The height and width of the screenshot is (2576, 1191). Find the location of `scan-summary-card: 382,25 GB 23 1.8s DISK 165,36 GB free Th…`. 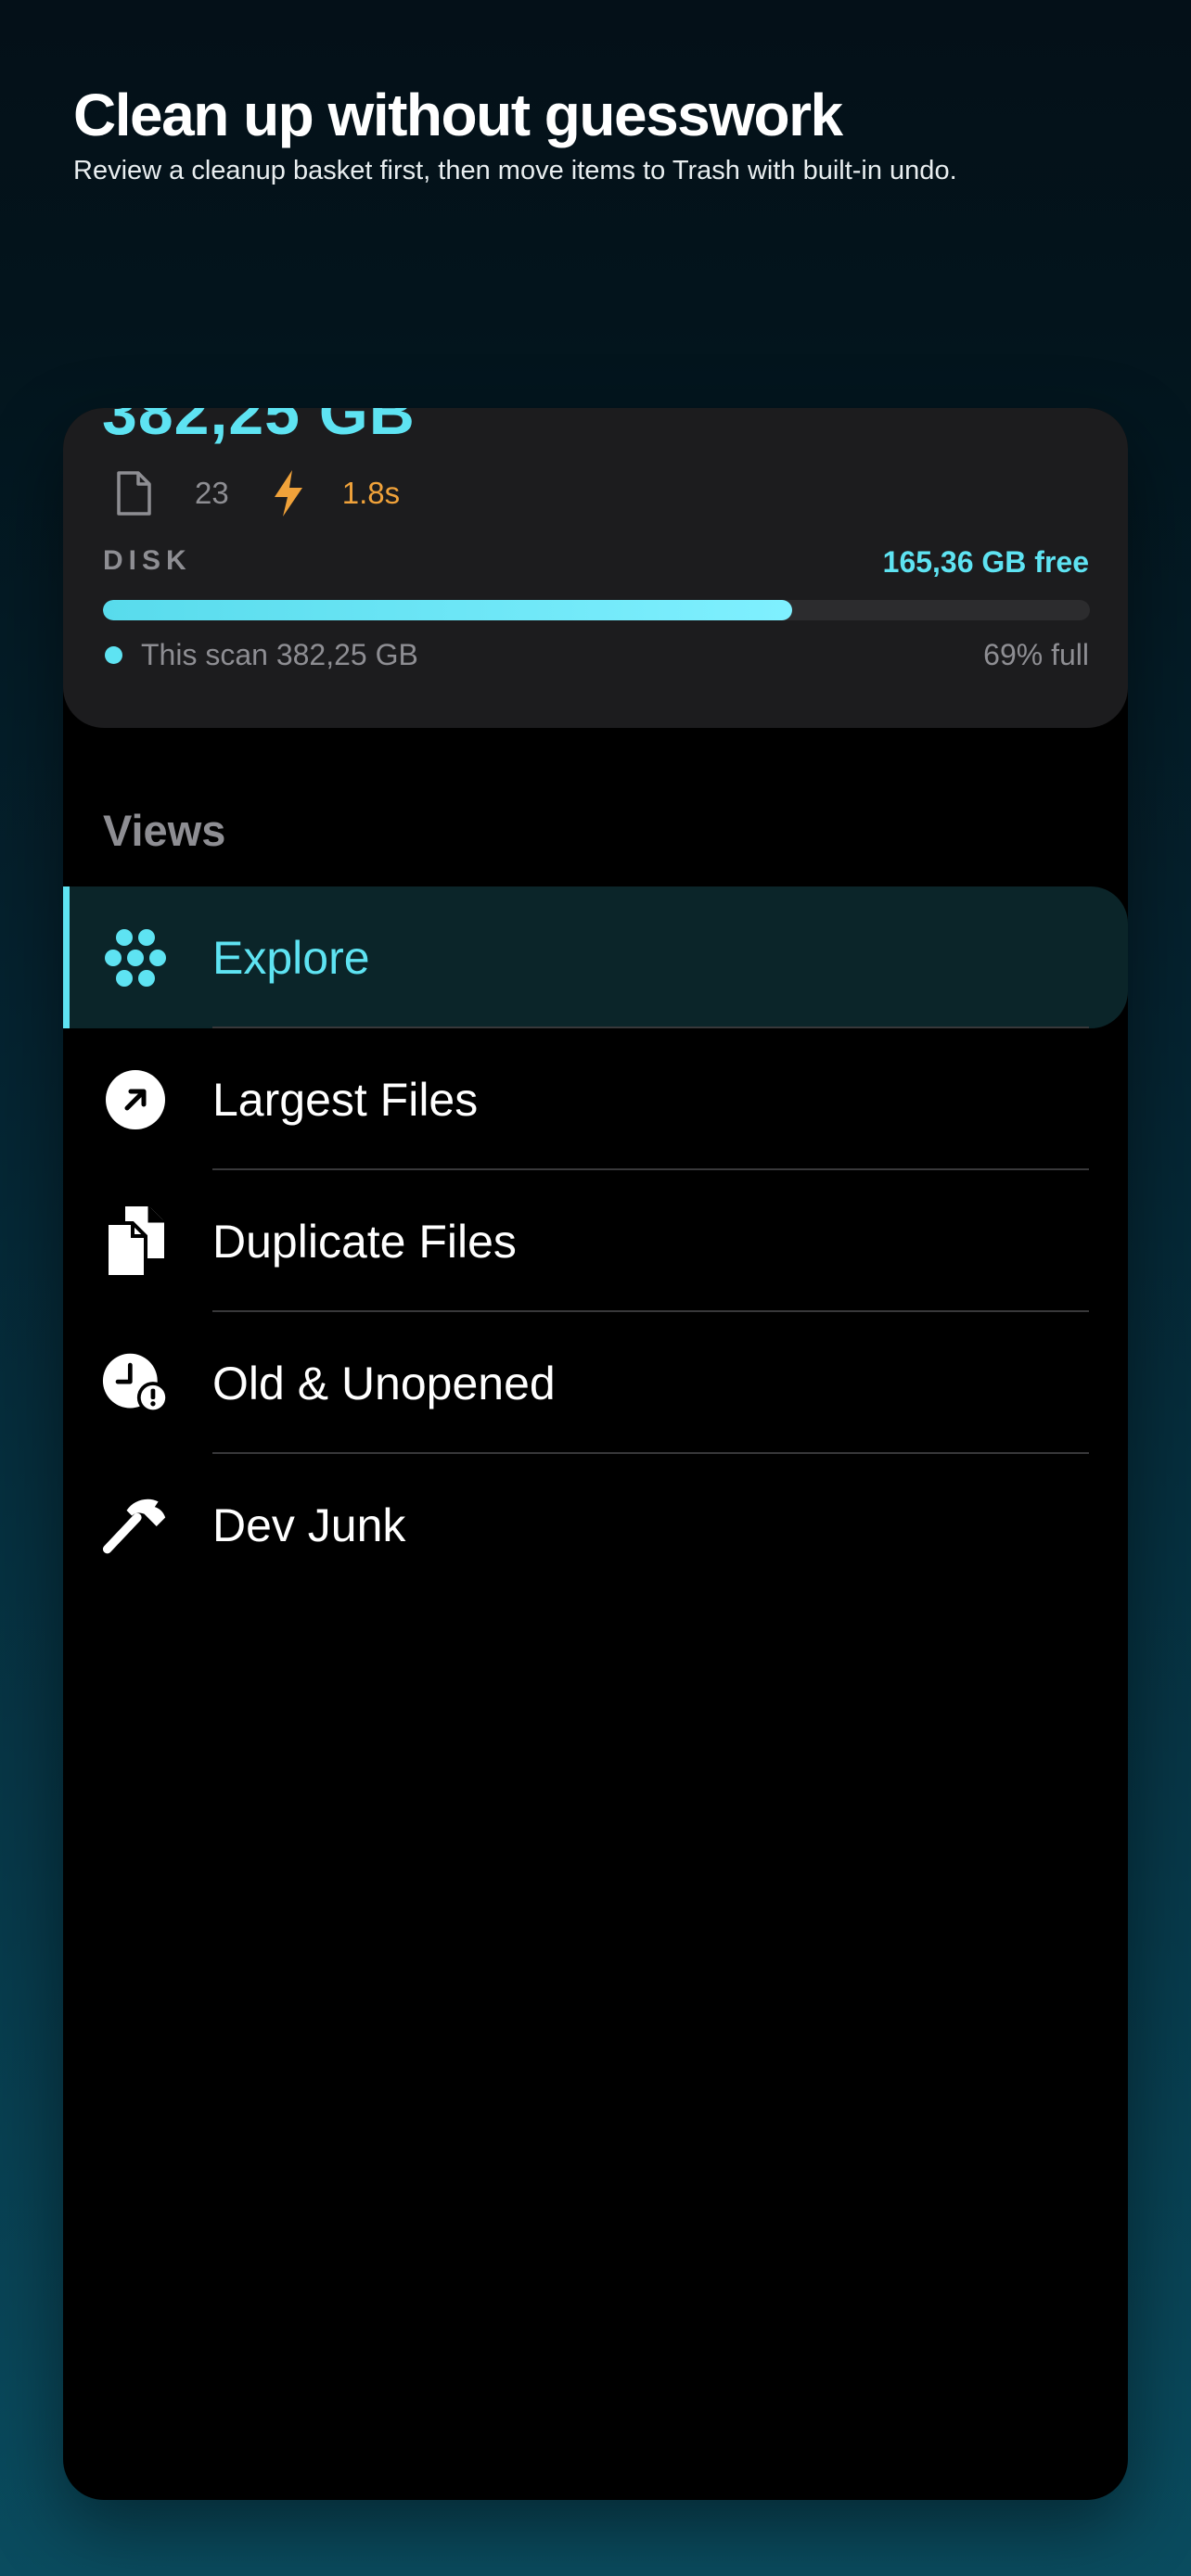

scan-summary-card: 382,25 GB 23 1.8s DISK 165,36 GB free Th… is located at coordinates (595, 568).